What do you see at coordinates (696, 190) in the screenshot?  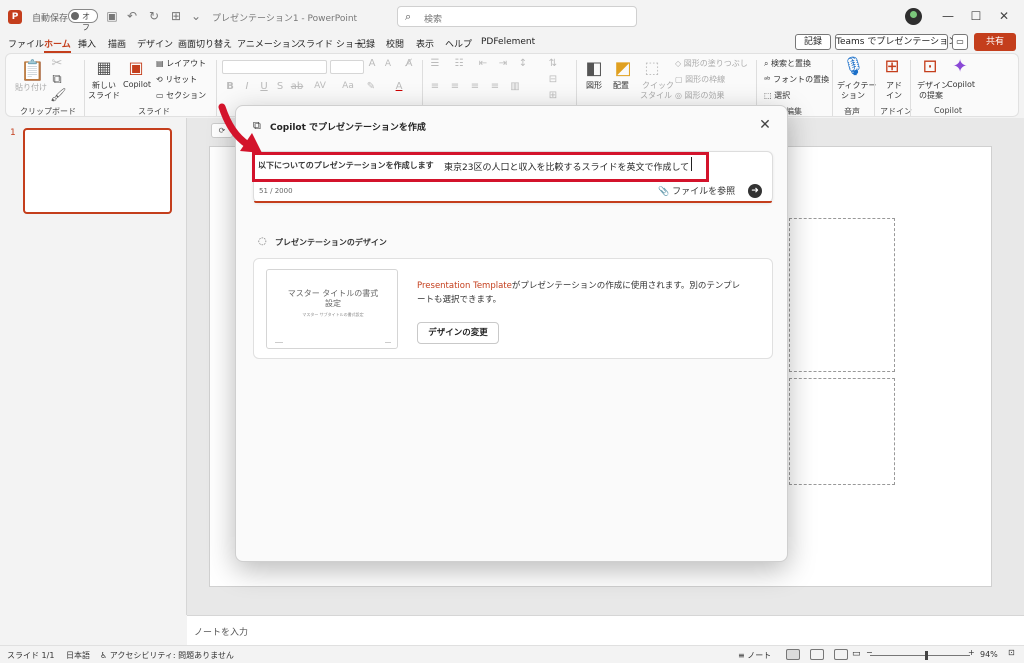 I see `browse-files-button: 📎 ファイルを参照` at bounding box center [696, 190].